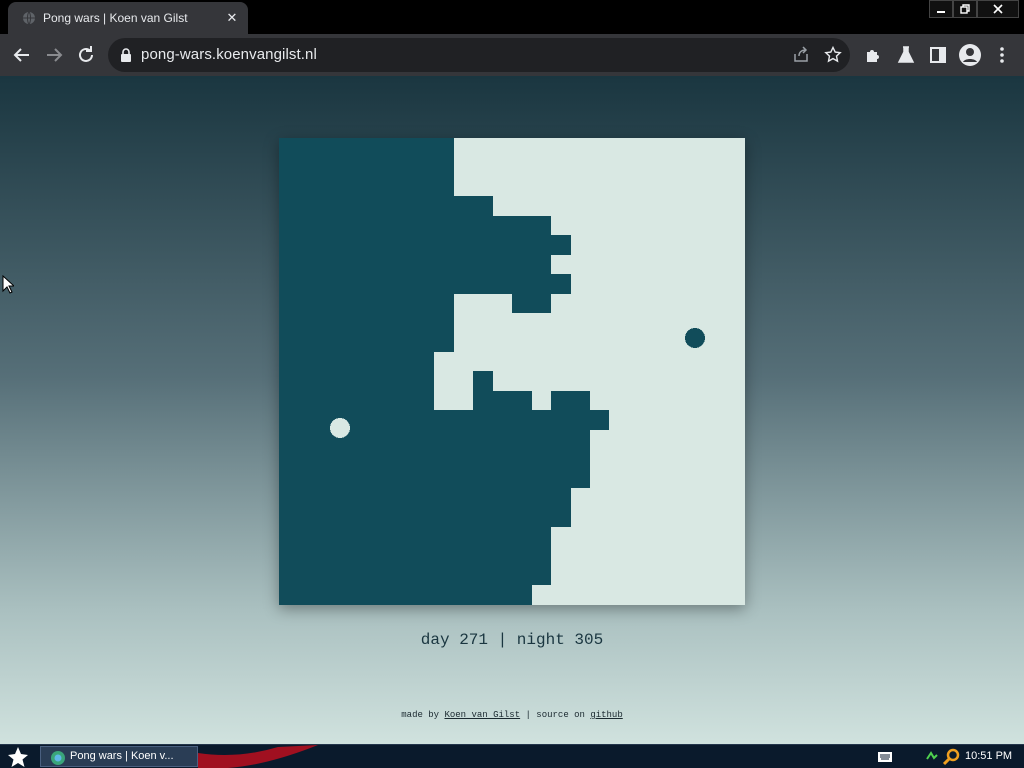 This screenshot has width=1024, height=768. What do you see at coordinates (18, 757) in the screenshot?
I see `start-menu-icon` at bounding box center [18, 757].